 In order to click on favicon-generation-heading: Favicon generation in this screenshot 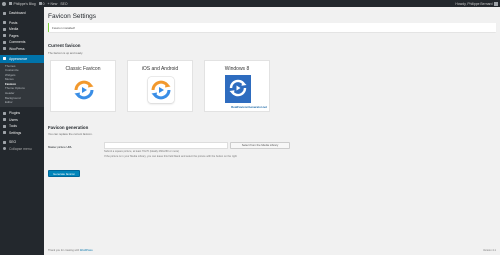, I will do `click(68, 127)`.